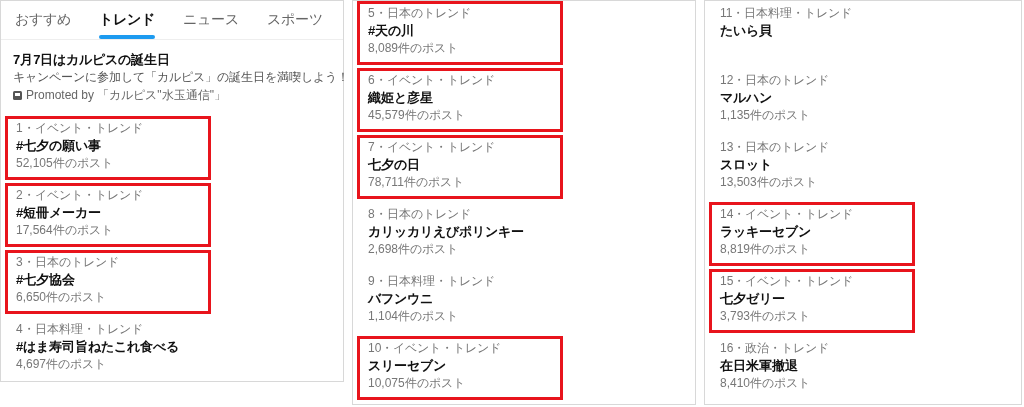 The height and width of the screenshot is (407, 1024). Describe the element at coordinates (59, 213) in the screenshot. I see `trend-title: #短冊メーカー` at that location.